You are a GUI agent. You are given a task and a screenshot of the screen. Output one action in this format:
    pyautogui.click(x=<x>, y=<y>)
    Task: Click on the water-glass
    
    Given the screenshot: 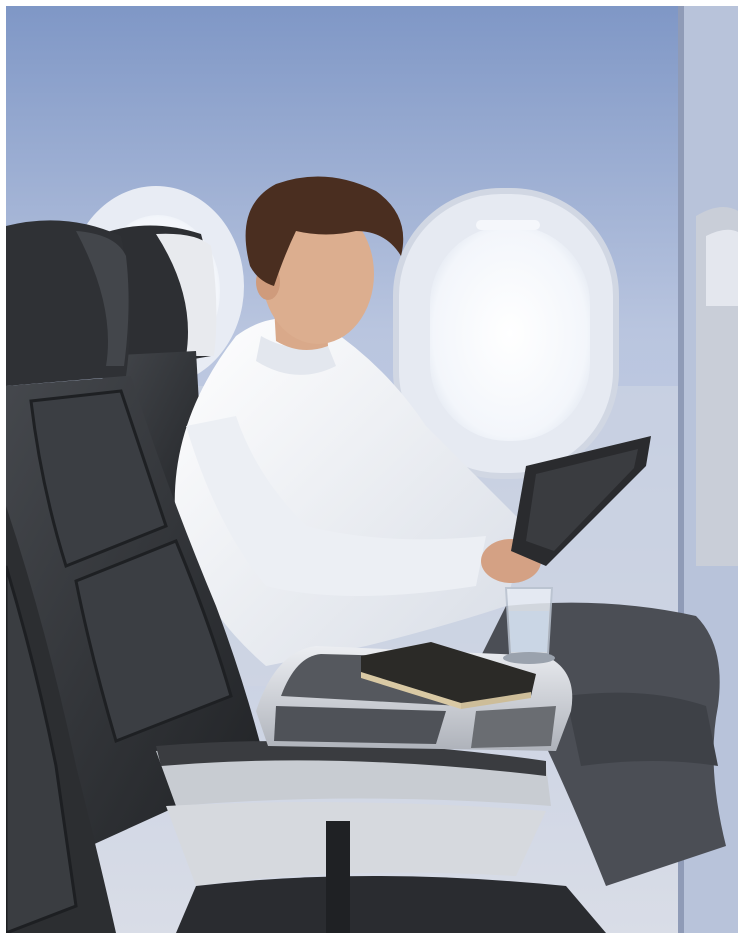 What is the action you would take?
    pyautogui.click(x=529, y=625)
    